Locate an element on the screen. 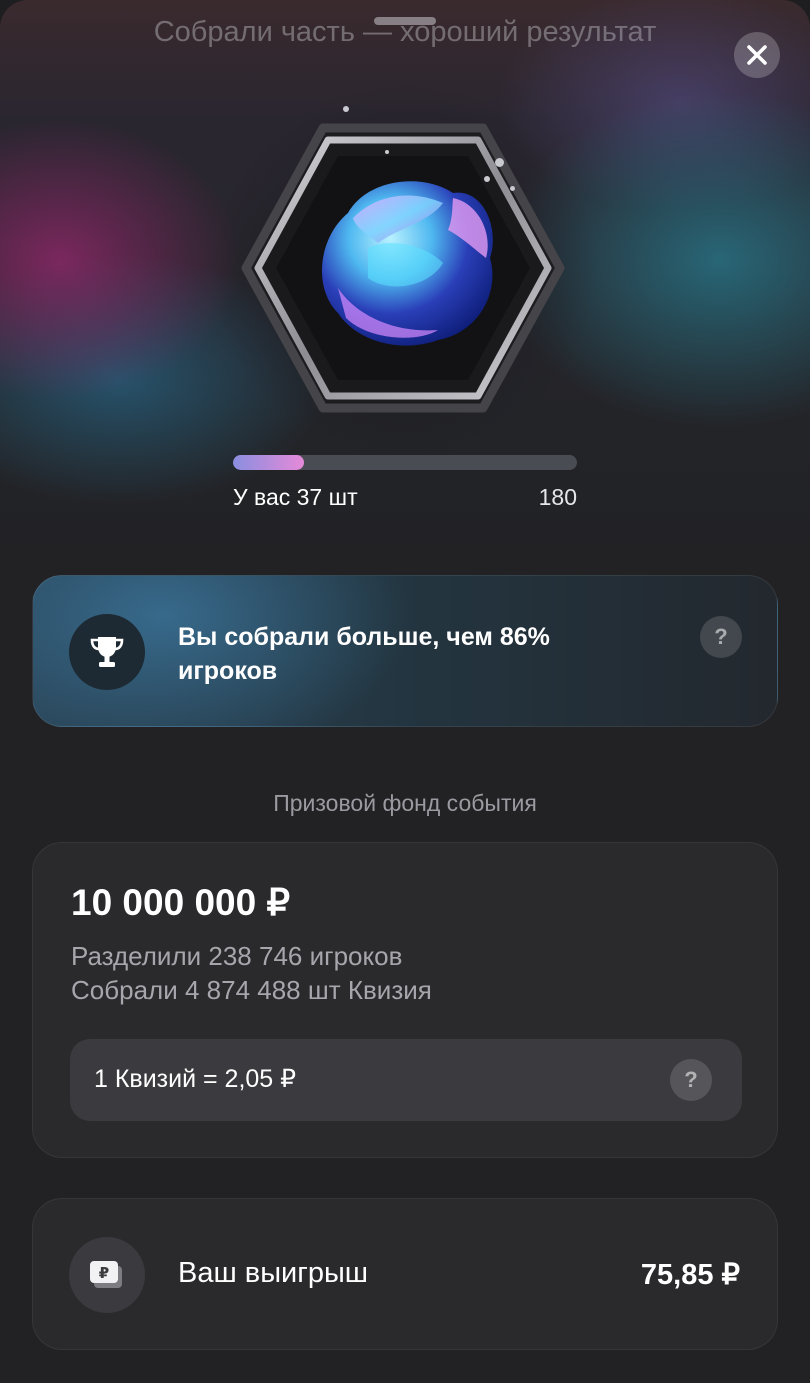  prize-fund-caption: Призовой фонд события is located at coordinates (405, 803).